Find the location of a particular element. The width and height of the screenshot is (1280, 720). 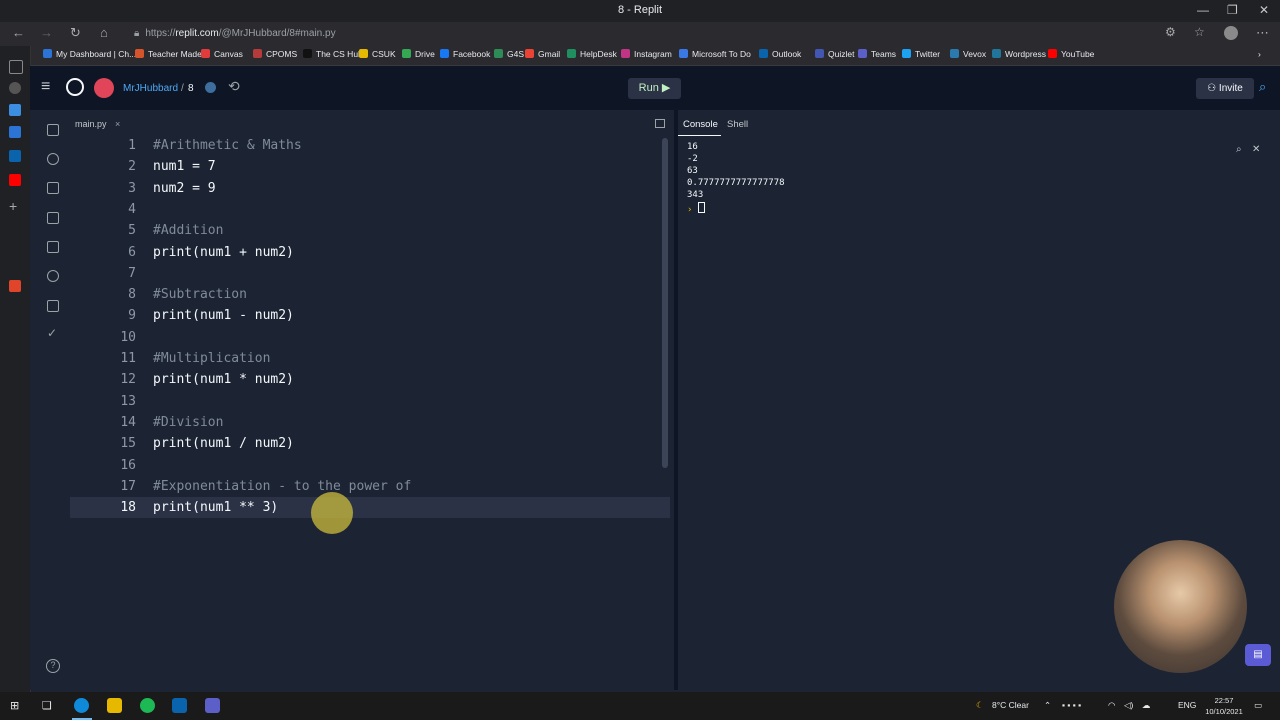

file-explorer-icon is located at coordinates (114, 705).